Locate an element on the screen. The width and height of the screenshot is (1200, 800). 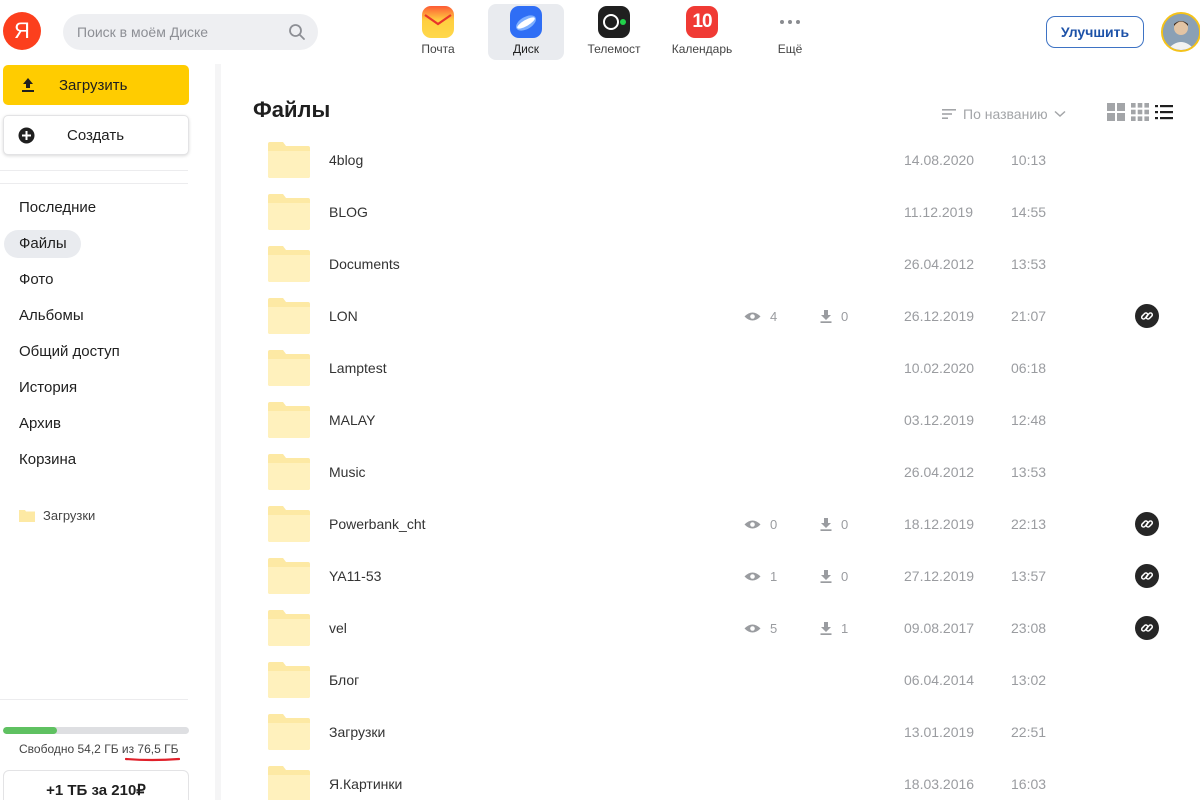
sort-dropdown: По названию is located at coordinates (1004, 114).